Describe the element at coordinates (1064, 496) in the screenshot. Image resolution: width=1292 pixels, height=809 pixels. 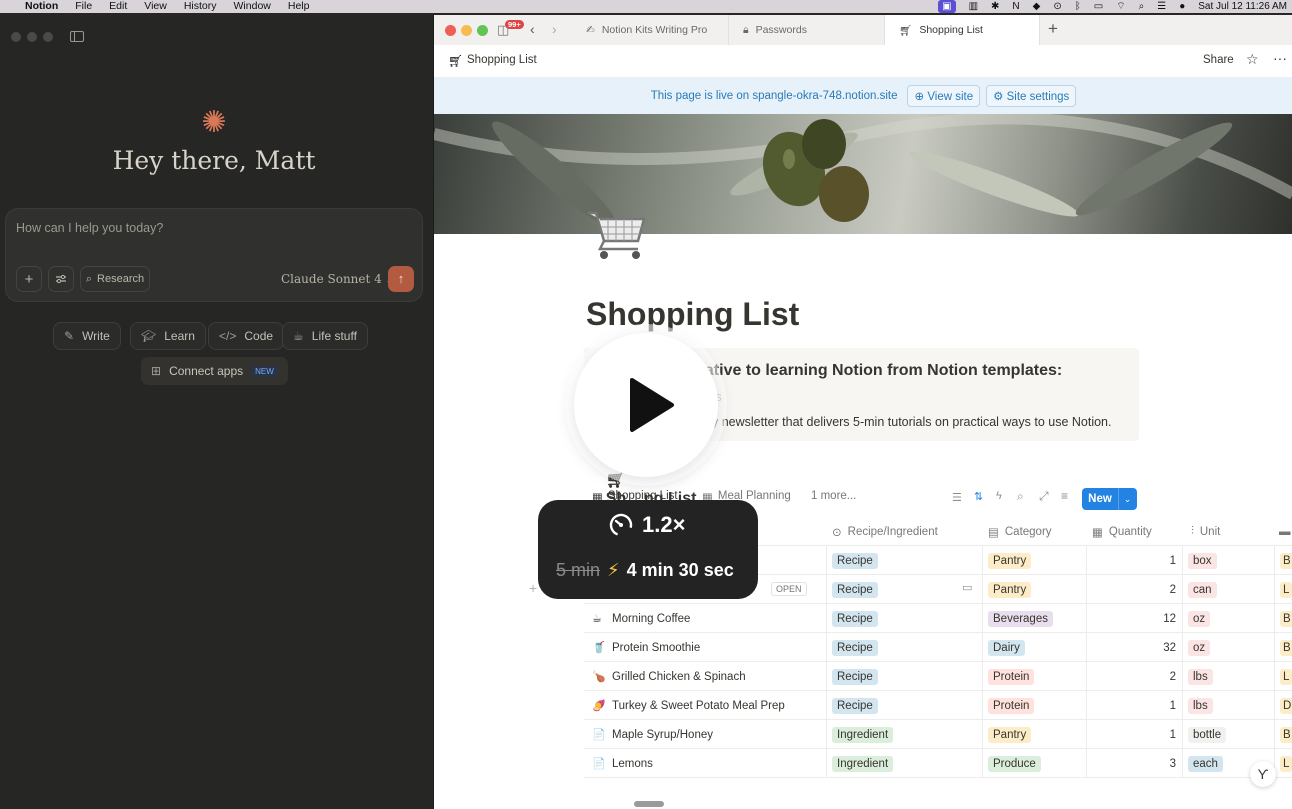
I see `settings-sliders-icon: ≡` at that location.